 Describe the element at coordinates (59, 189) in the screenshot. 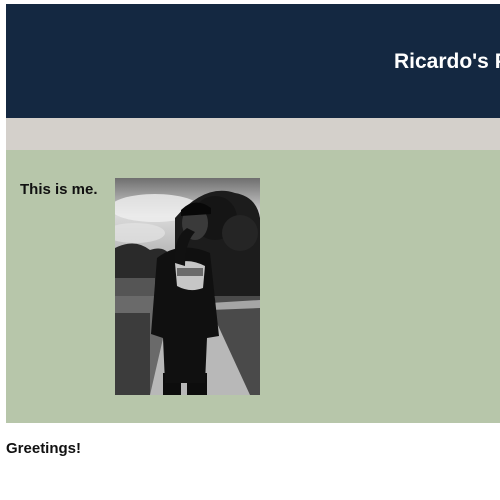

I see `photo-caption: This is me.` at that location.